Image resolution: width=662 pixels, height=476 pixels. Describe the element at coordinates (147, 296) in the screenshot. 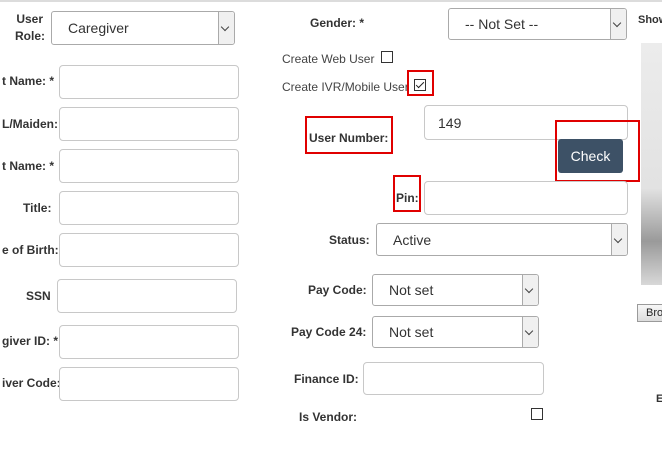

I see `ssn-input` at that location.